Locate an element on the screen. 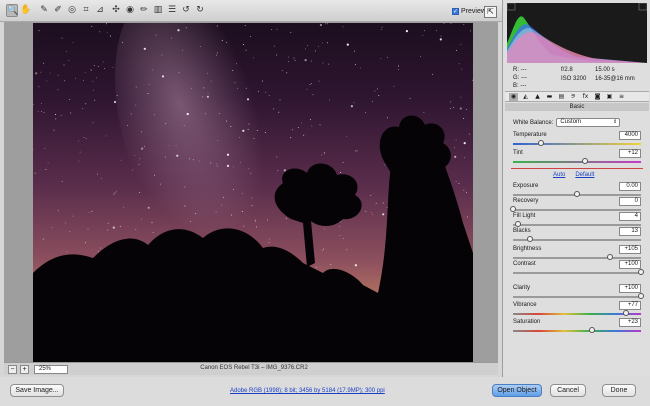 The height and width of the screenshot is (406, 650). aperture: f/2.8 is located at coordinates (567, 70).